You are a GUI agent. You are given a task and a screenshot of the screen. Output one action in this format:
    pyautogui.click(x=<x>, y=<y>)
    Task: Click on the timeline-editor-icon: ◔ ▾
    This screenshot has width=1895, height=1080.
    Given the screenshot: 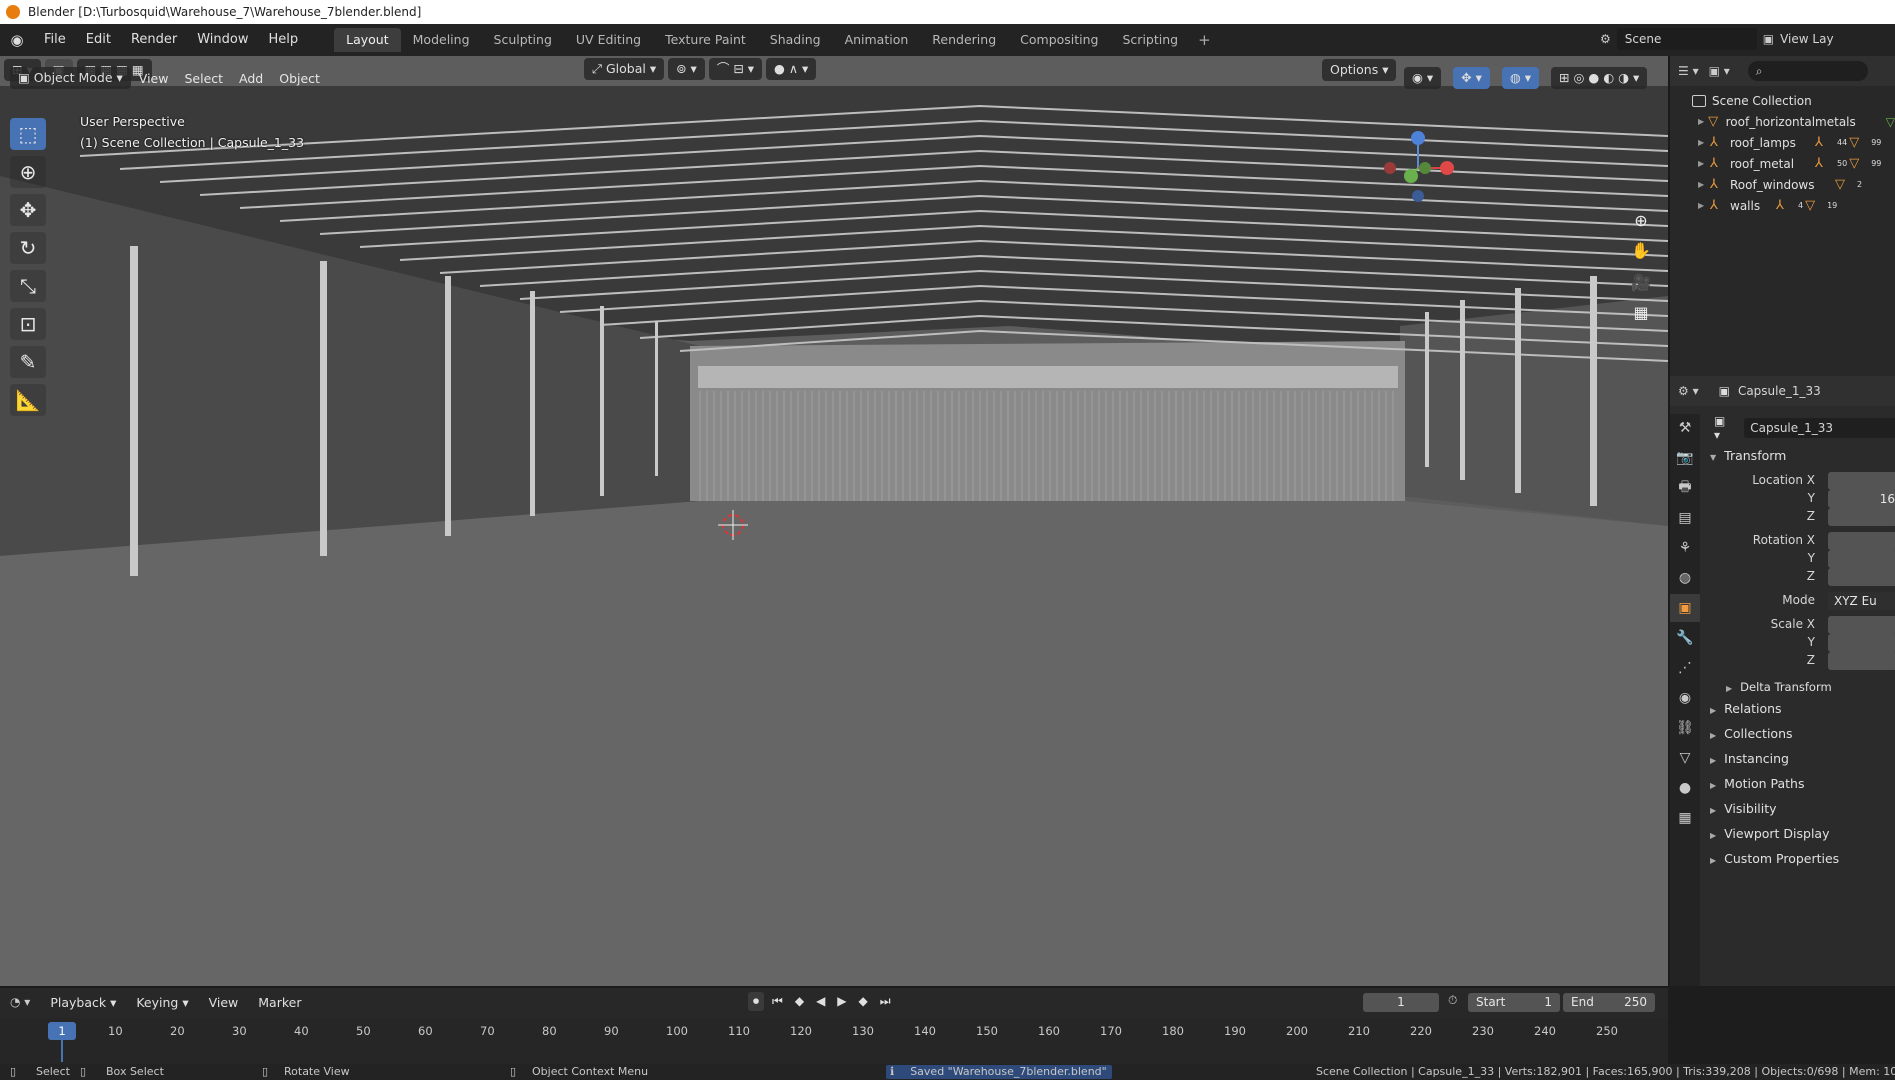 What is the action you would take?
    pyautogui.click(x=20, y=1002)
    